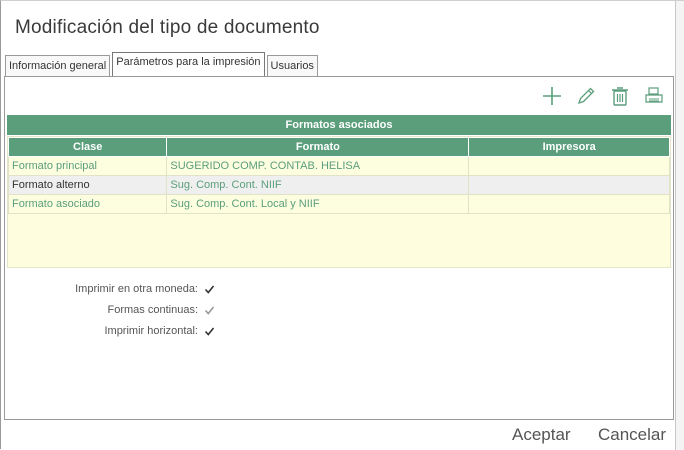 The width and height of the screenshot is (684, 450). I want to click on column-header-impresora: Impresora, so click(569, 147).